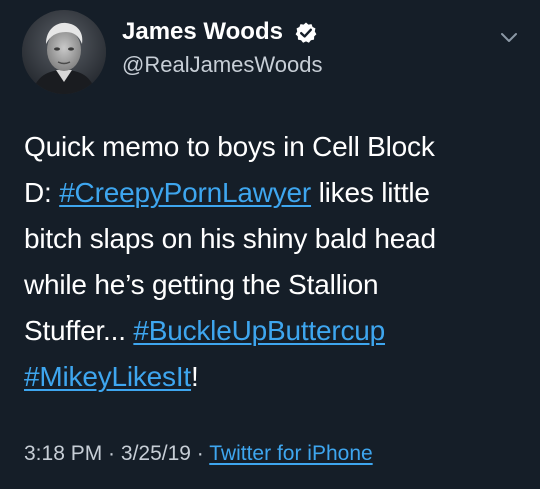 This screenshot has width=540, height=489. I want to click on display-name: James Woods, so click(202, 32).